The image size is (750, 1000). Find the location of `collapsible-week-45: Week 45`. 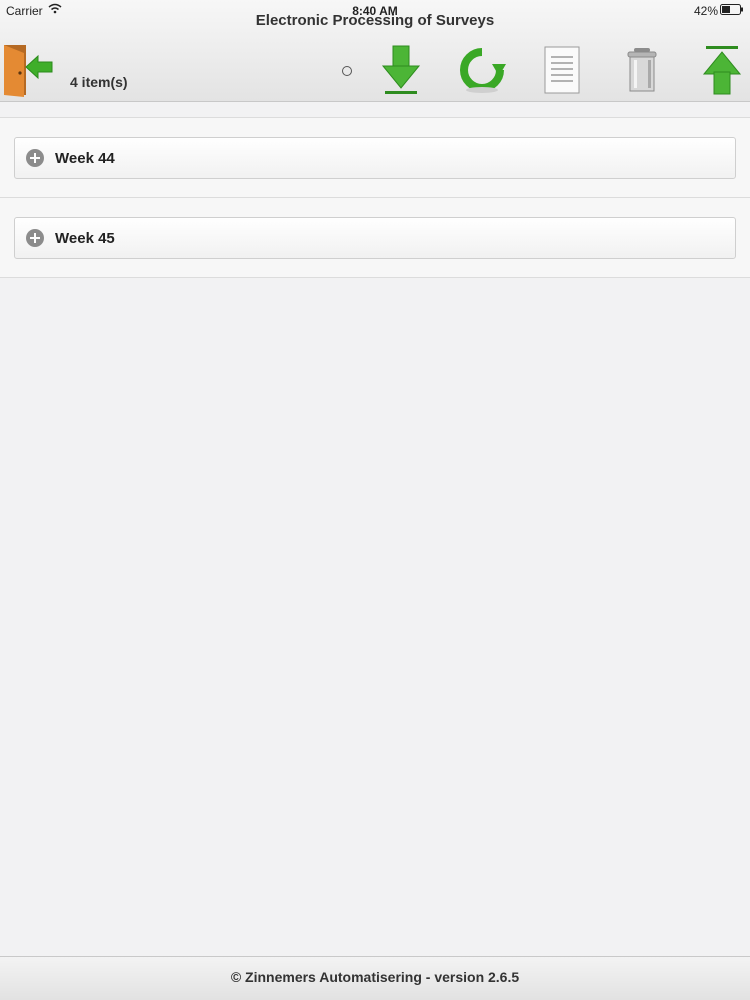

collapsible-week-45: Week 45 is located at coordinates (375, 238).